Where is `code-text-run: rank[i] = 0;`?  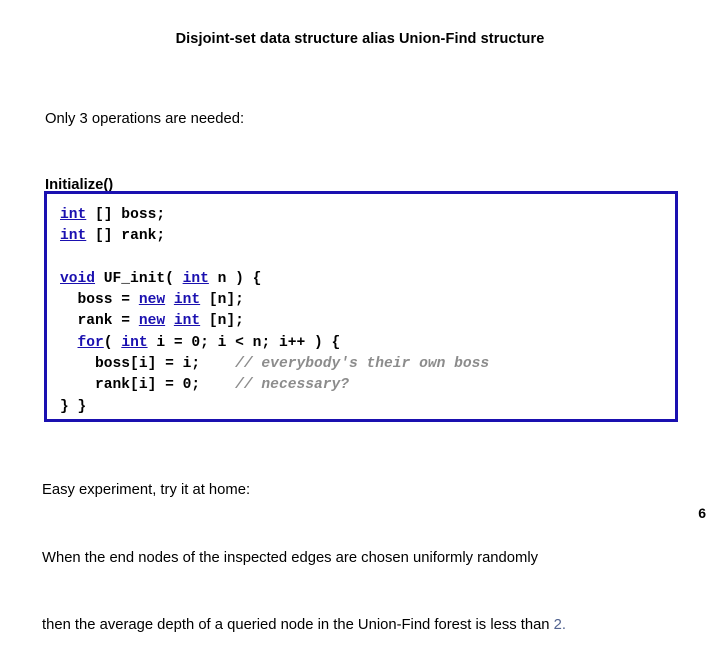
code-text-run: rank[i] = 0; is located at coordinates (148, 385).